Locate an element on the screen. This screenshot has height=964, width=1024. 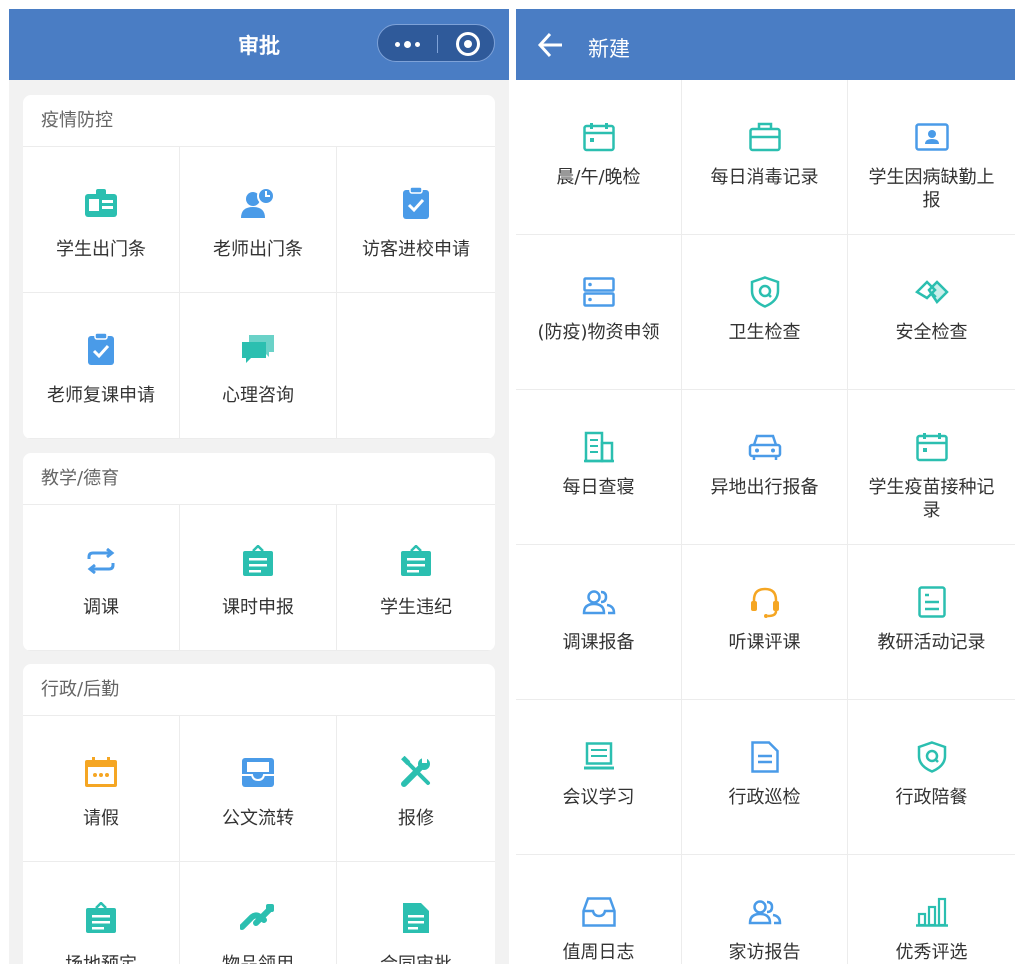
form-item: (防疫)物资申领 is located at coordinates (599, 312).